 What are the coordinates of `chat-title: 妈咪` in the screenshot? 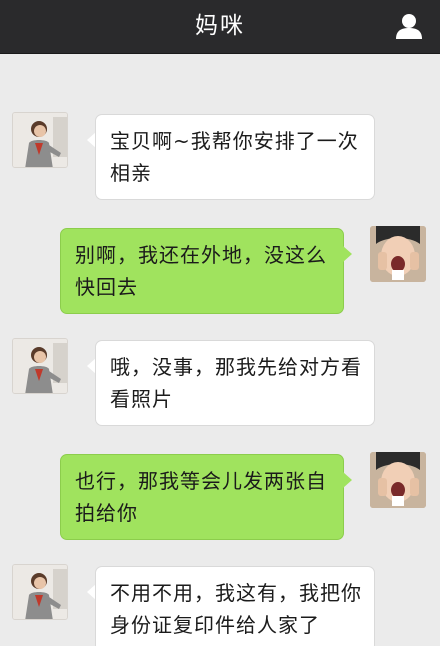 It's located at (220, 26).